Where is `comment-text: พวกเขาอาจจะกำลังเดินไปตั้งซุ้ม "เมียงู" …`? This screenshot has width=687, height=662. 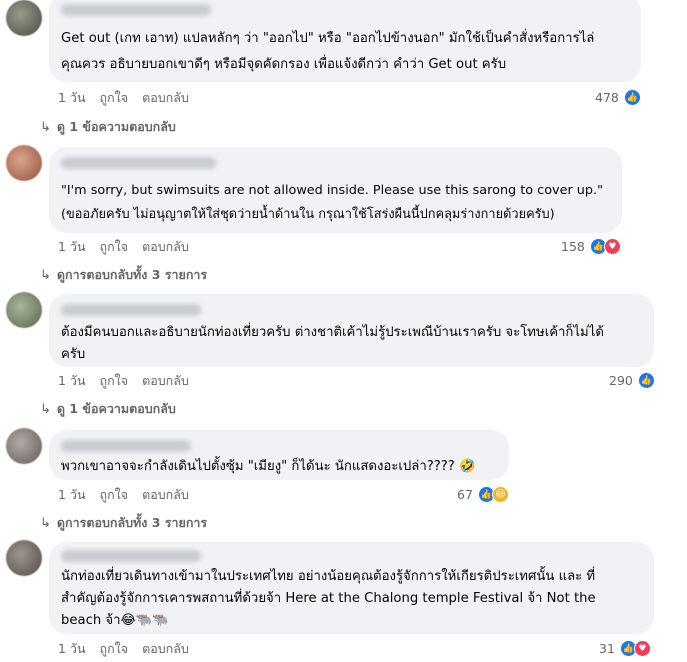
comment-text: พวกเขาอาจจะกำลังเดินไปตั้งซุ้ม "เมียงู" … is located at coordinates (278, 467).